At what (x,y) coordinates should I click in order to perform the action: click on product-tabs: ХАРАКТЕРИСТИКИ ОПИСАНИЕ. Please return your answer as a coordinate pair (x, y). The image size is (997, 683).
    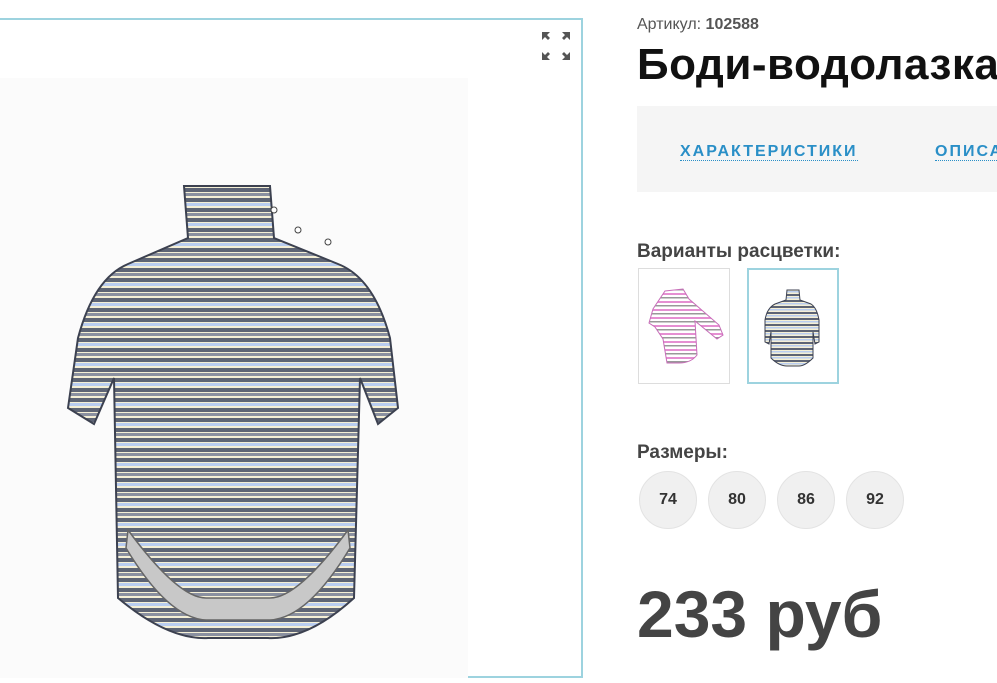
    Looking at the image, I should click on (817, 149).